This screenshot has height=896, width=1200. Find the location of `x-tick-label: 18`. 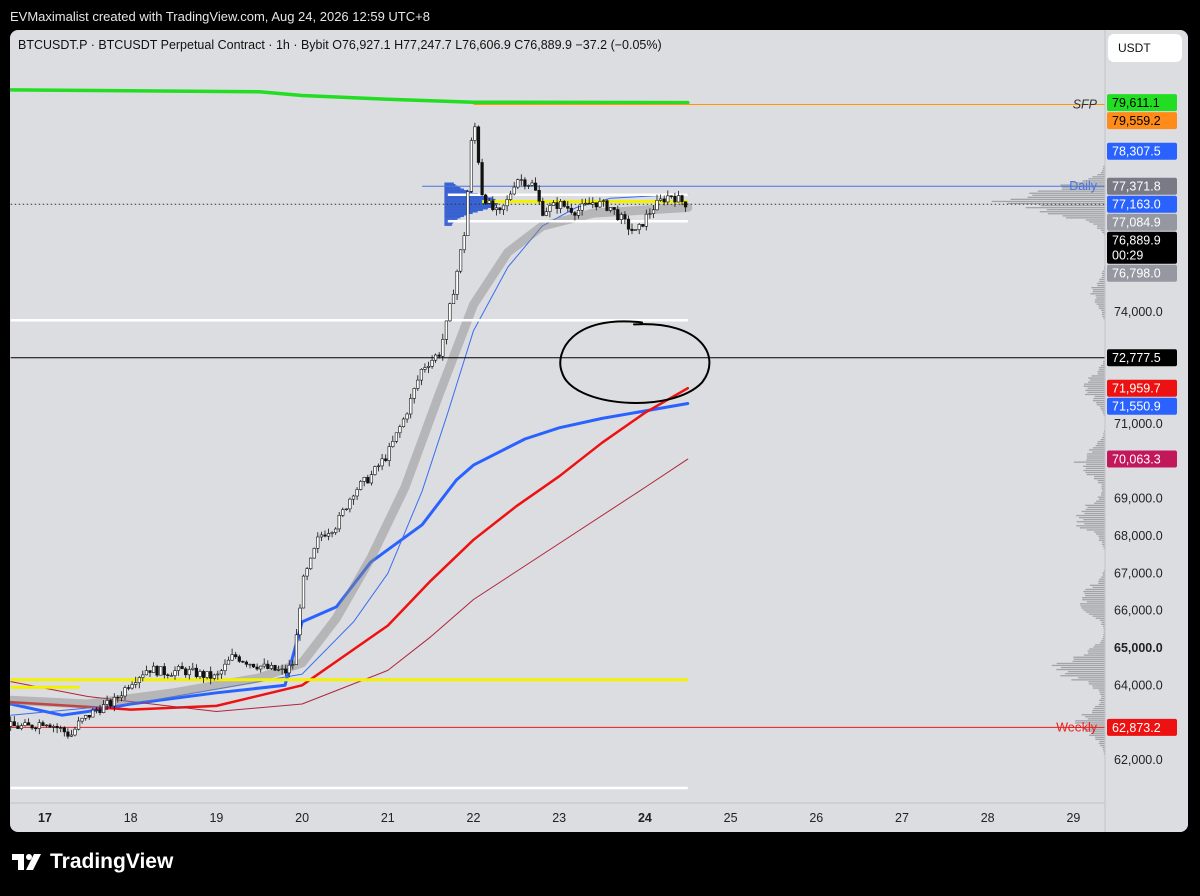

x-tick-label: 18 is located at coordinates (131, 818).